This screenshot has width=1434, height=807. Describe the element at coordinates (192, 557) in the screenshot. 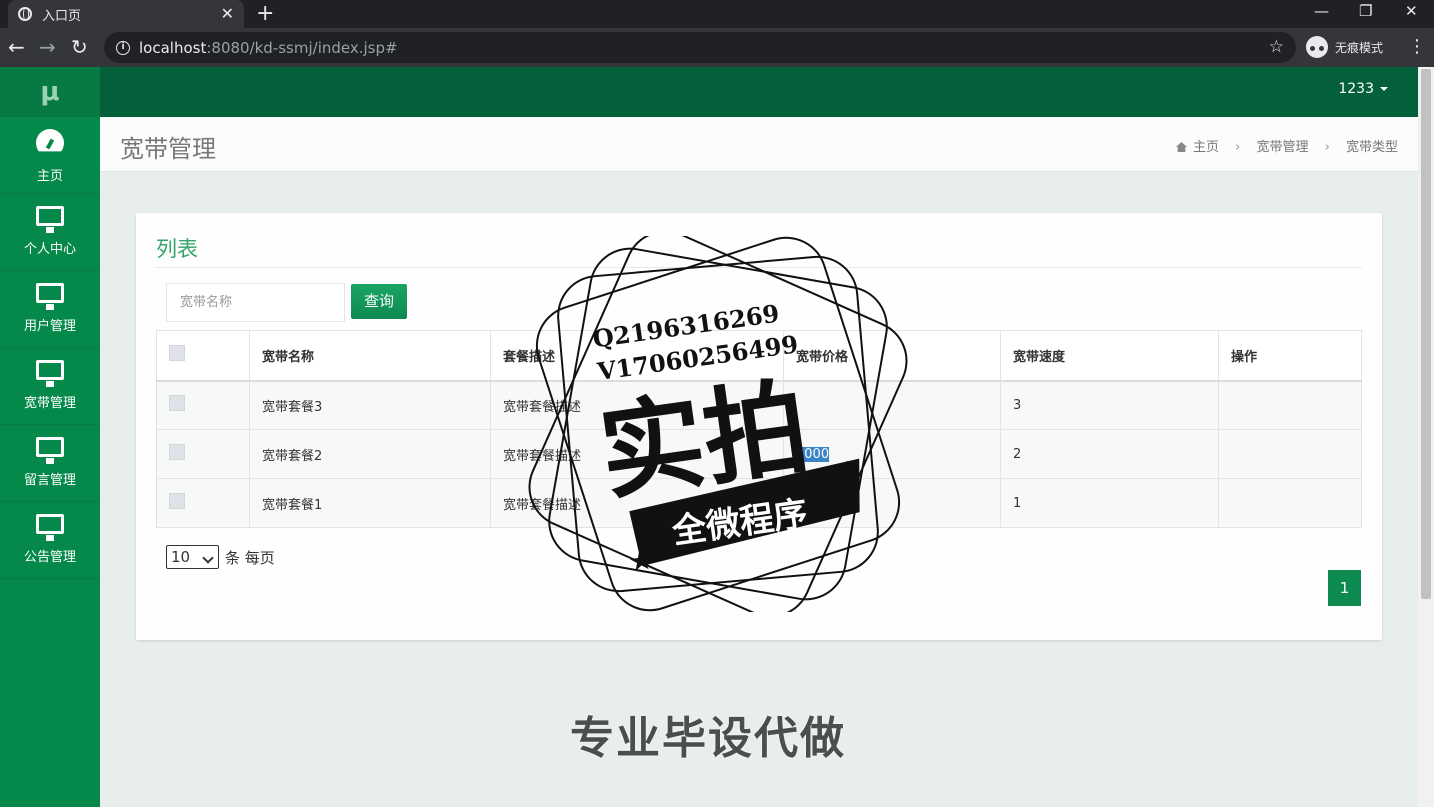

I see `page-size-select: 10` at that location.